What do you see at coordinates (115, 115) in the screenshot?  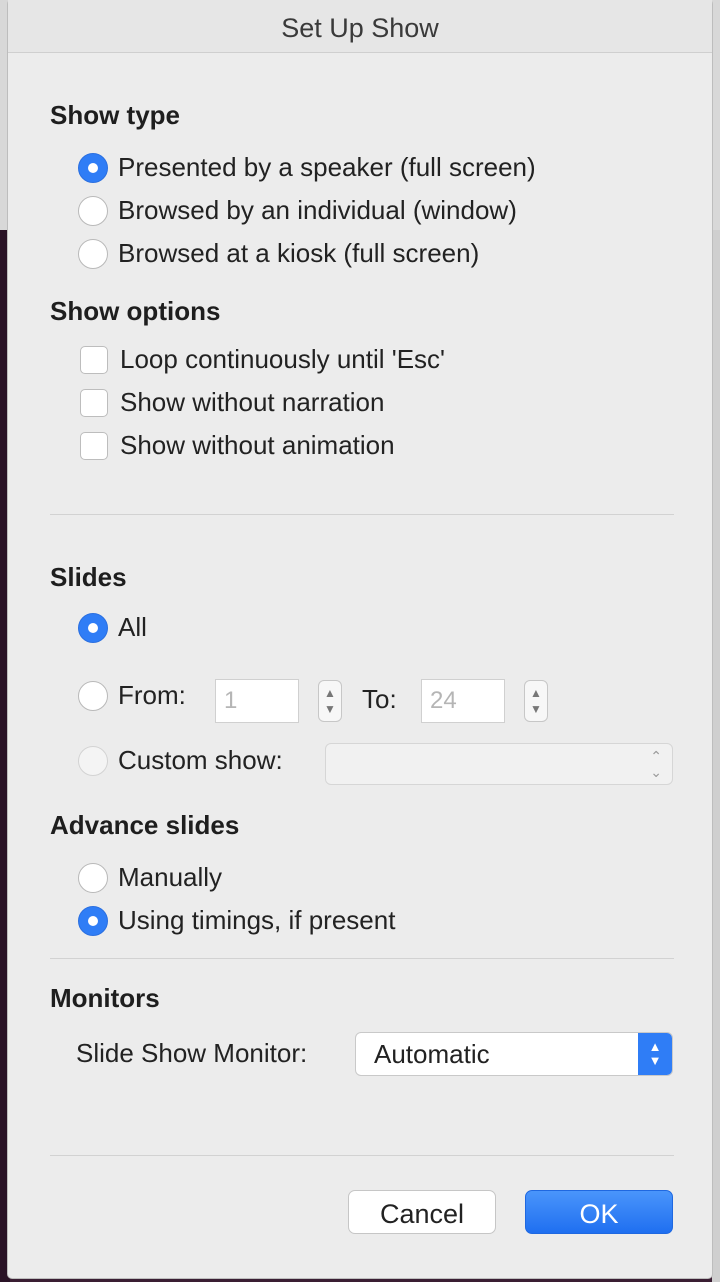 I see `show-type-heading: Show type` at bounding box center [115, 115].